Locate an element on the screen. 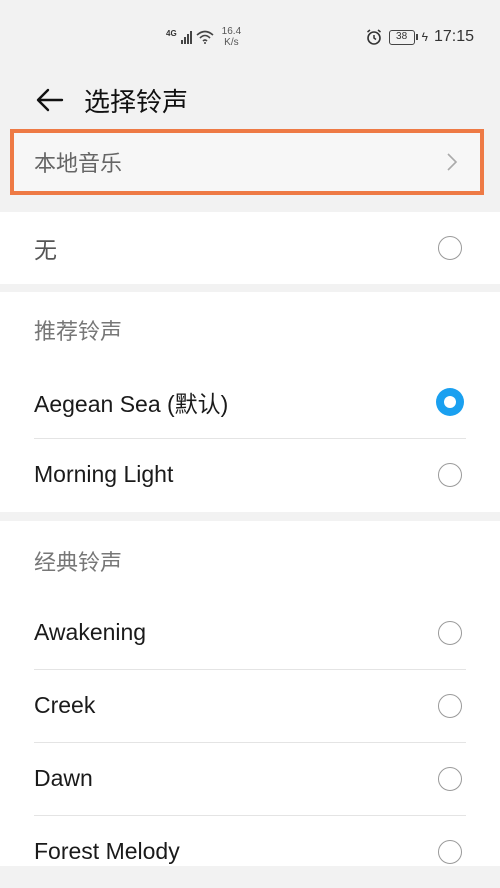  ringtone-item: Dawn is located at coordinates (250, 778).